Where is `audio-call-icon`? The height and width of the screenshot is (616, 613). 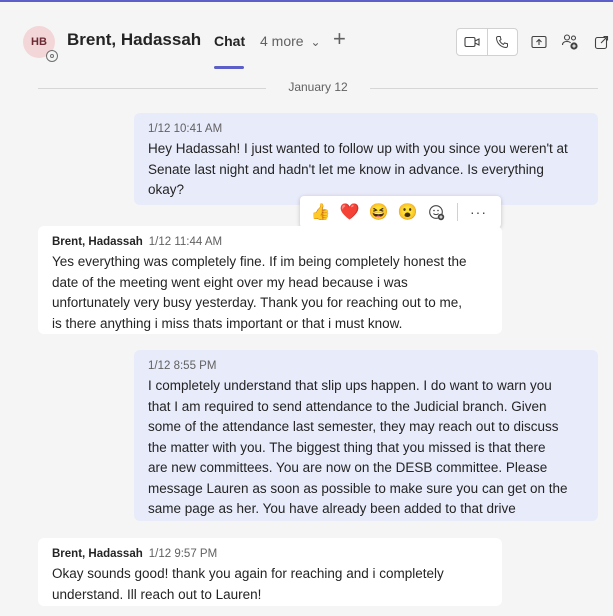 audio-call-icon is located at coordinates (502, 42).